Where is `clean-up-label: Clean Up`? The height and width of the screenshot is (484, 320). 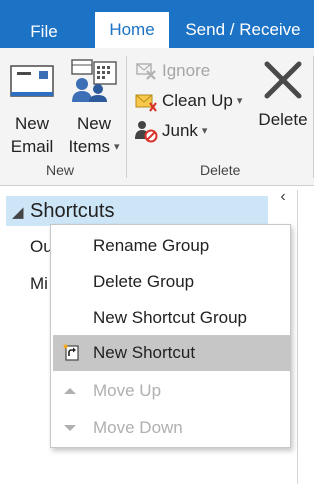 clean-up-label: Clean Up is located at coordinates (197, 100).